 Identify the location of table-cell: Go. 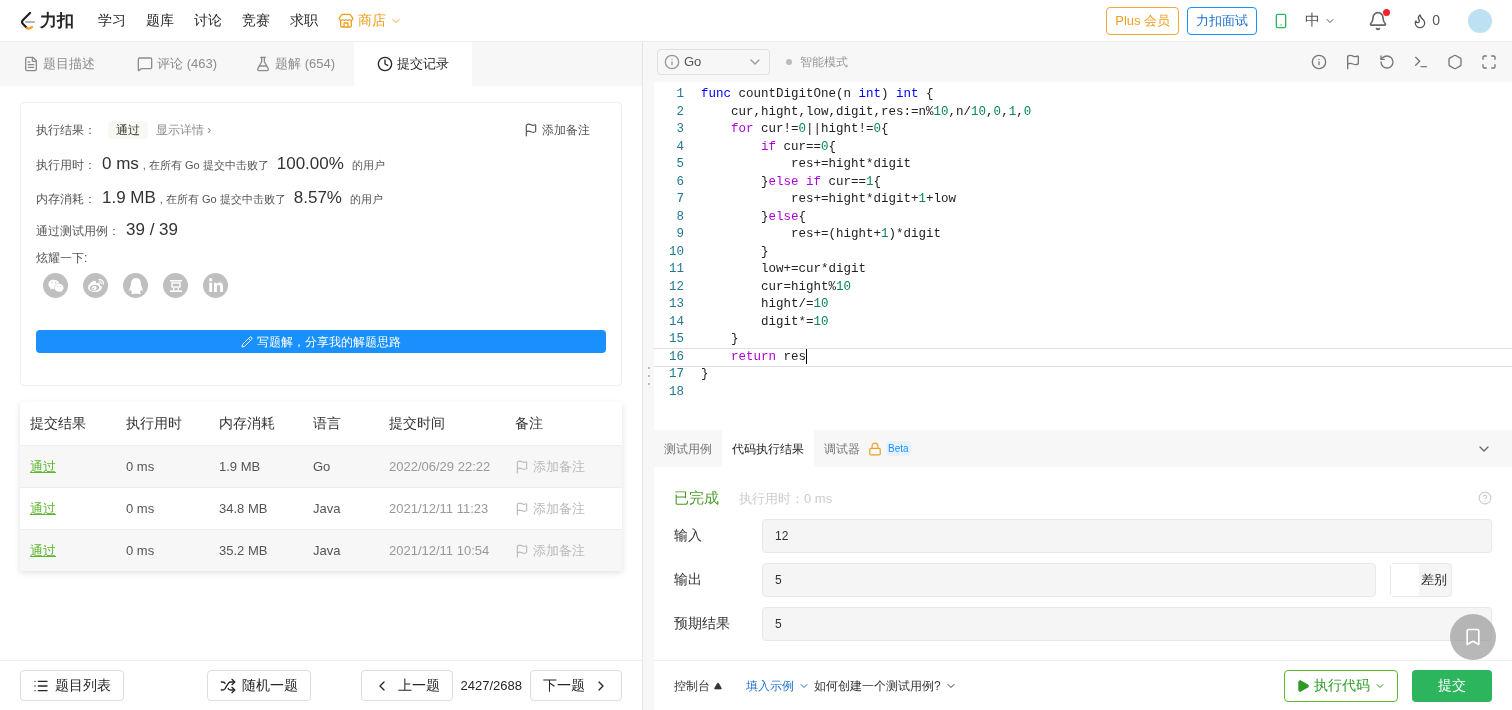
(322, 466).